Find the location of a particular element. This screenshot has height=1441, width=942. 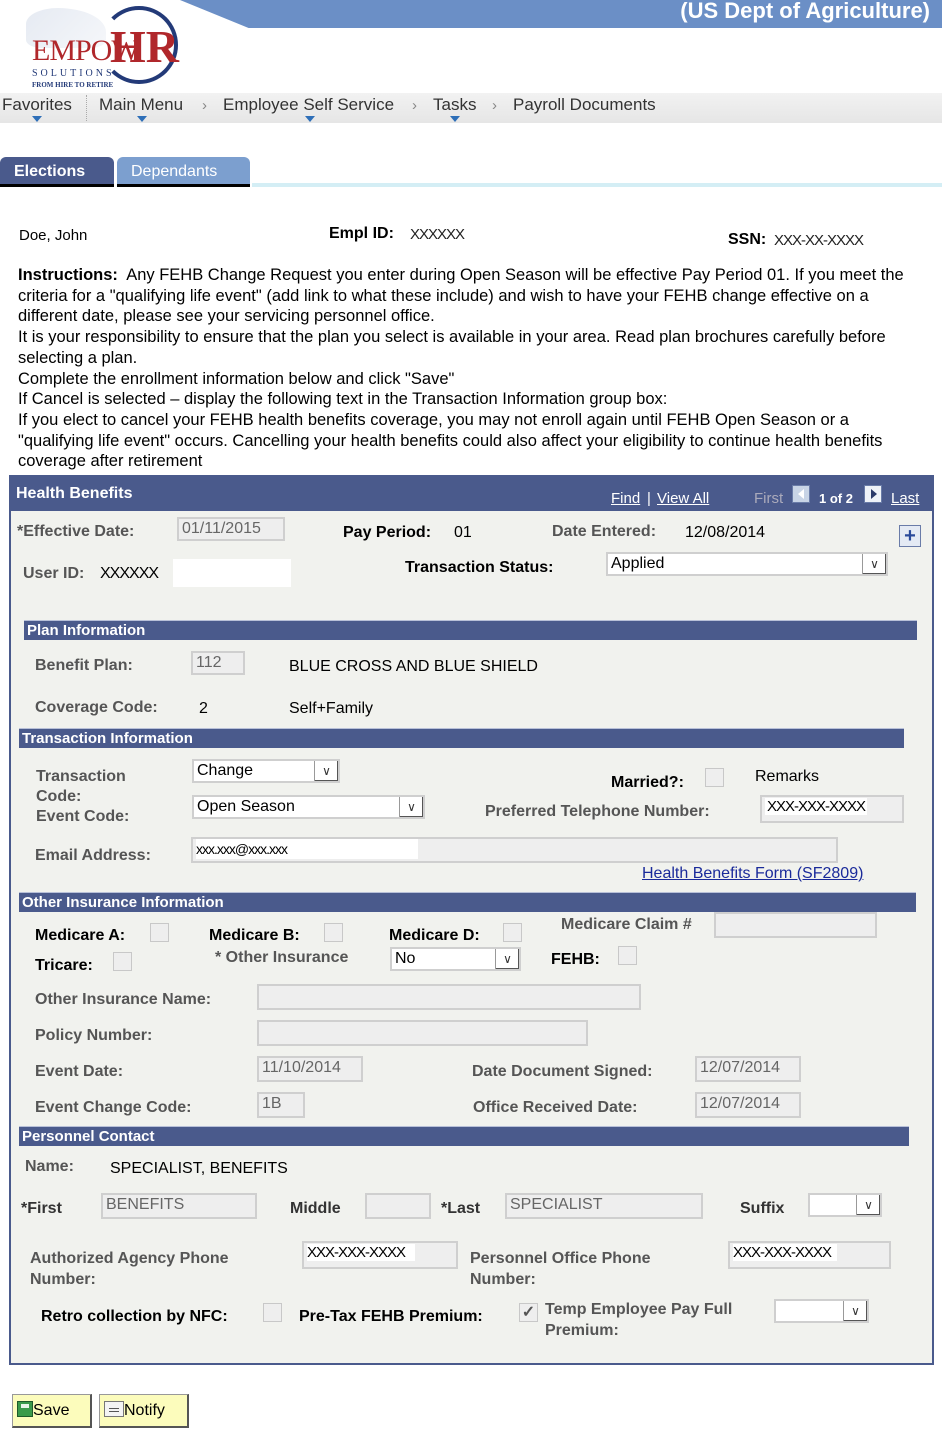

agency-phone-field: XXX-XXX-XXXX is located at coordinates (380, 1255).